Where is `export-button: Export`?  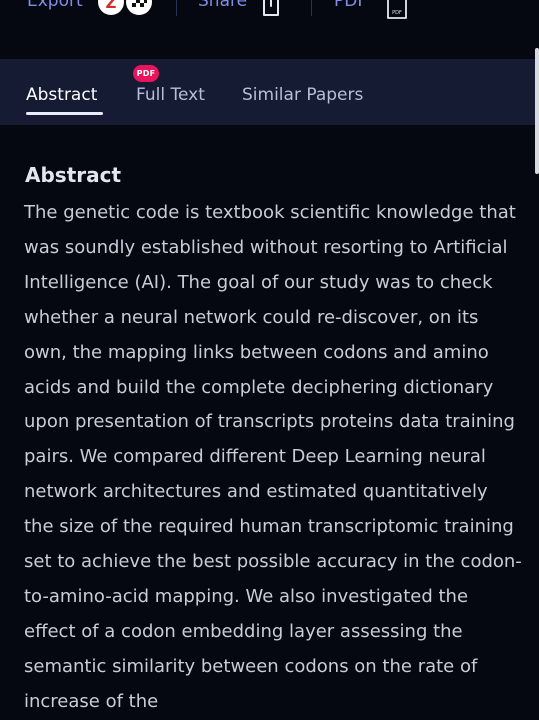 export-button: Export is located at coordinates (55, 5).